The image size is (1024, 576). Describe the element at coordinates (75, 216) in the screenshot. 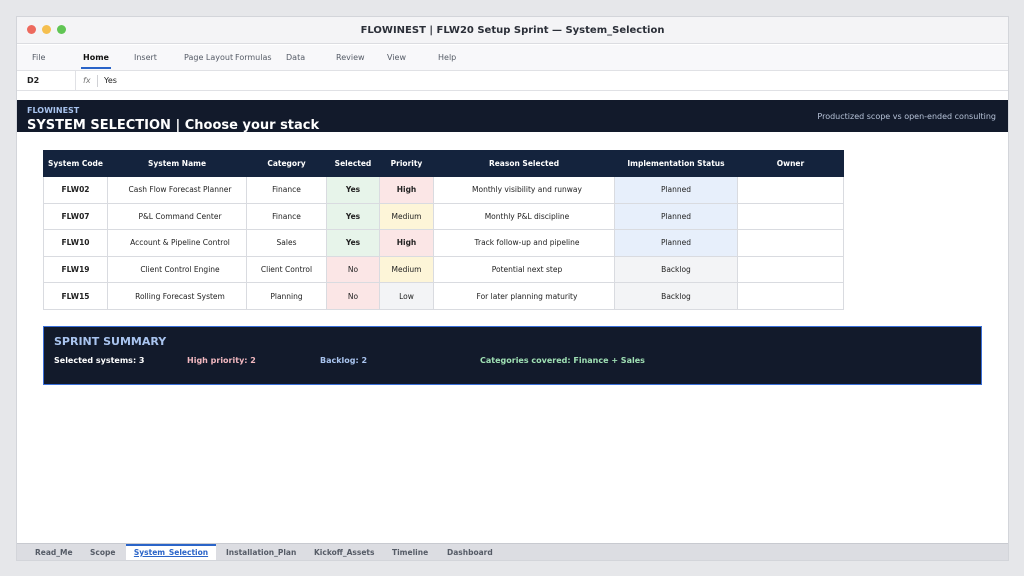

I see `system-code-cell: FLW07` at that location.